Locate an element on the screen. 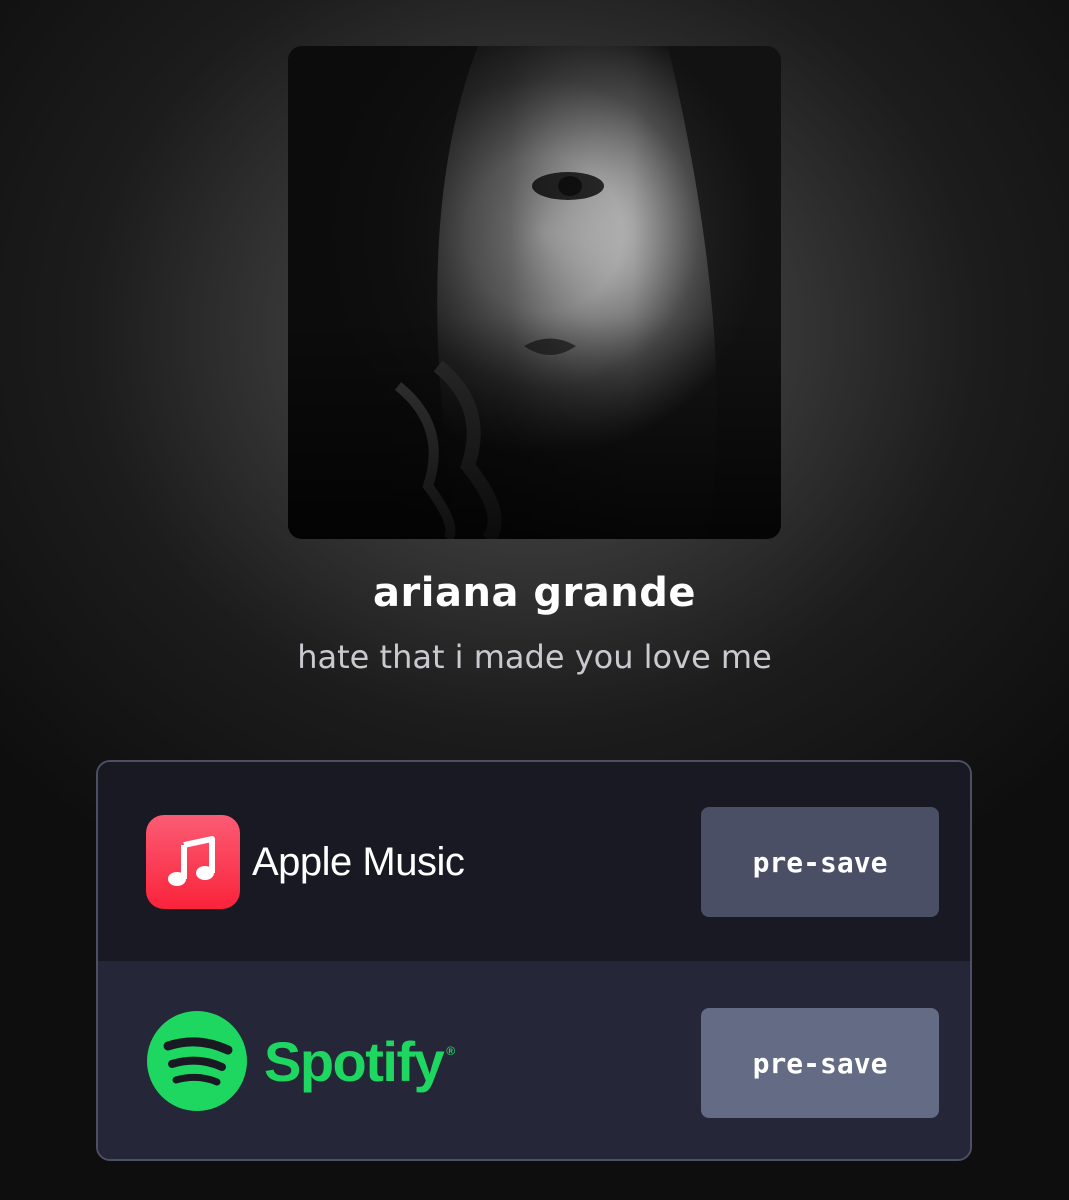  artist-name: ariana grande is located at coordinates (534, 593).